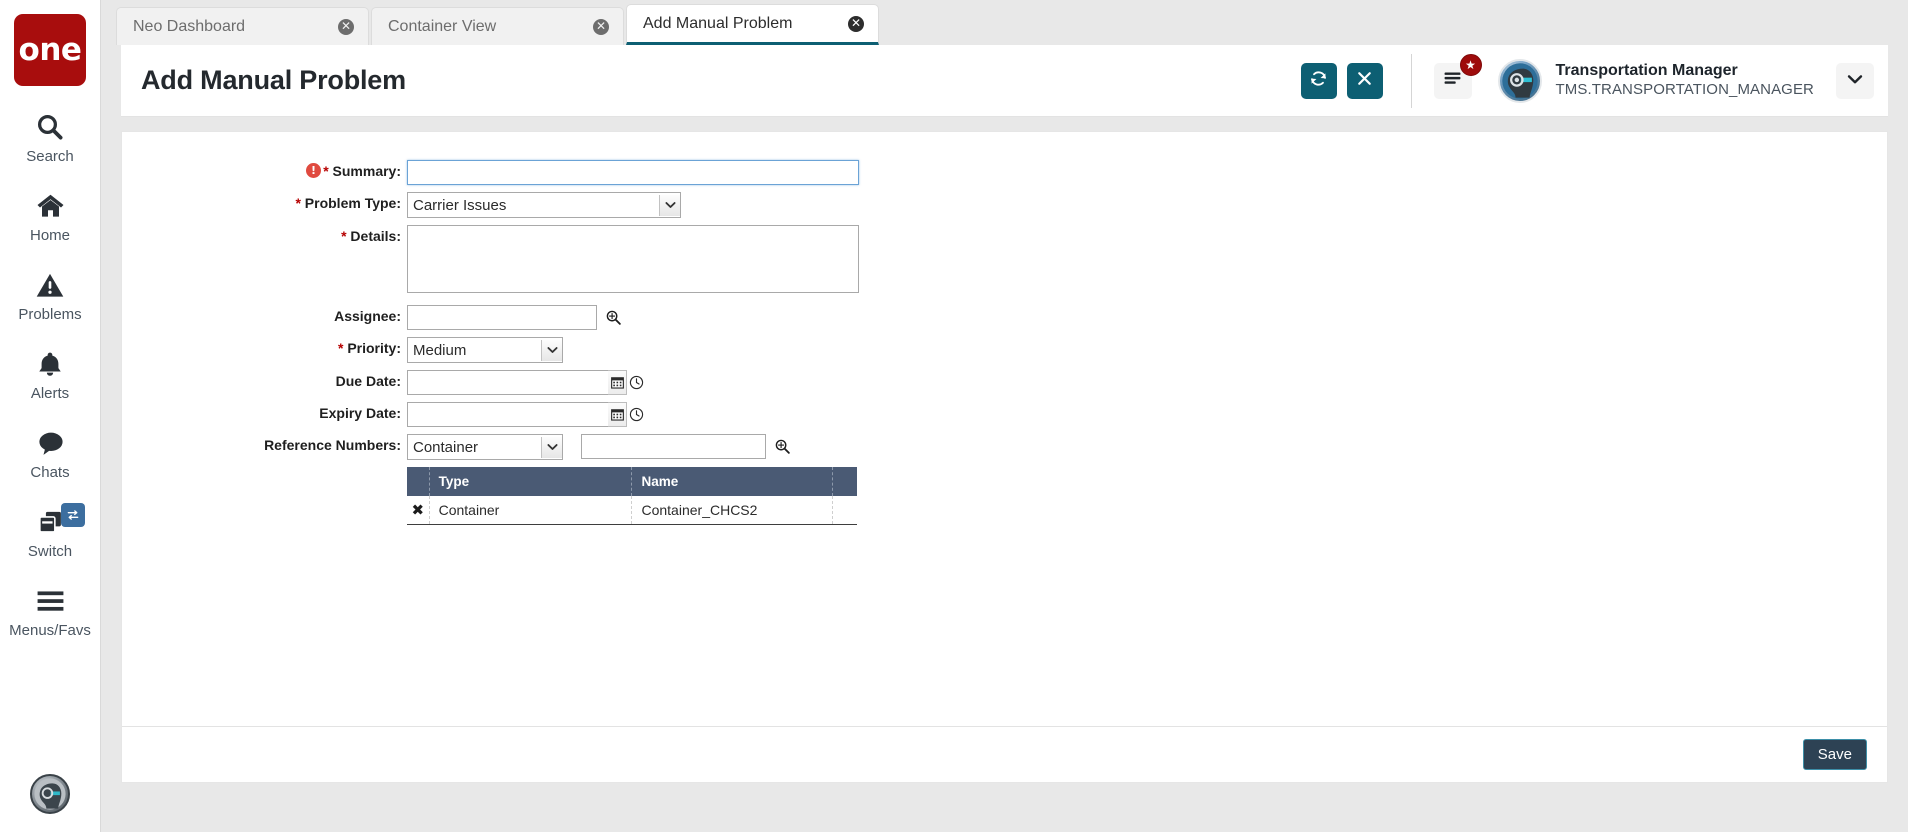 The image size is (1908, 832). I want to click on due-date-label: Due Date:, so click(264, 381).